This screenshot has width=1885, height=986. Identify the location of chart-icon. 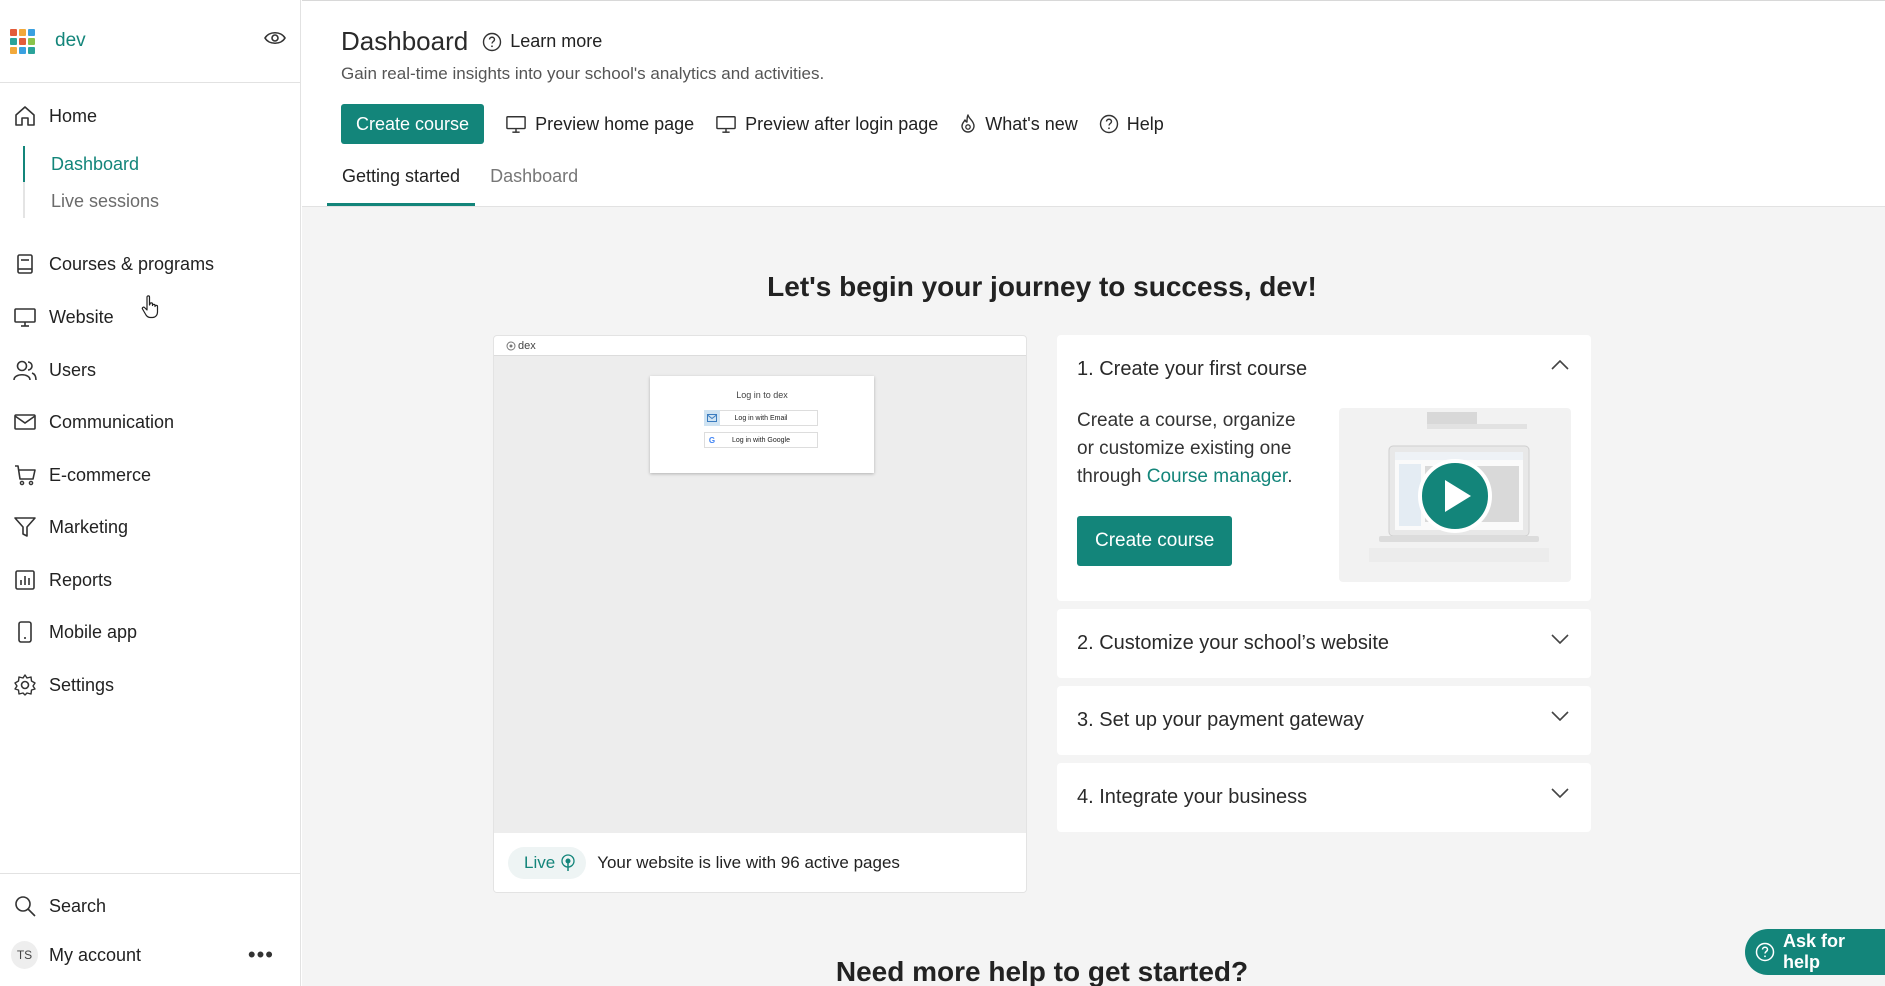
(25, 580).